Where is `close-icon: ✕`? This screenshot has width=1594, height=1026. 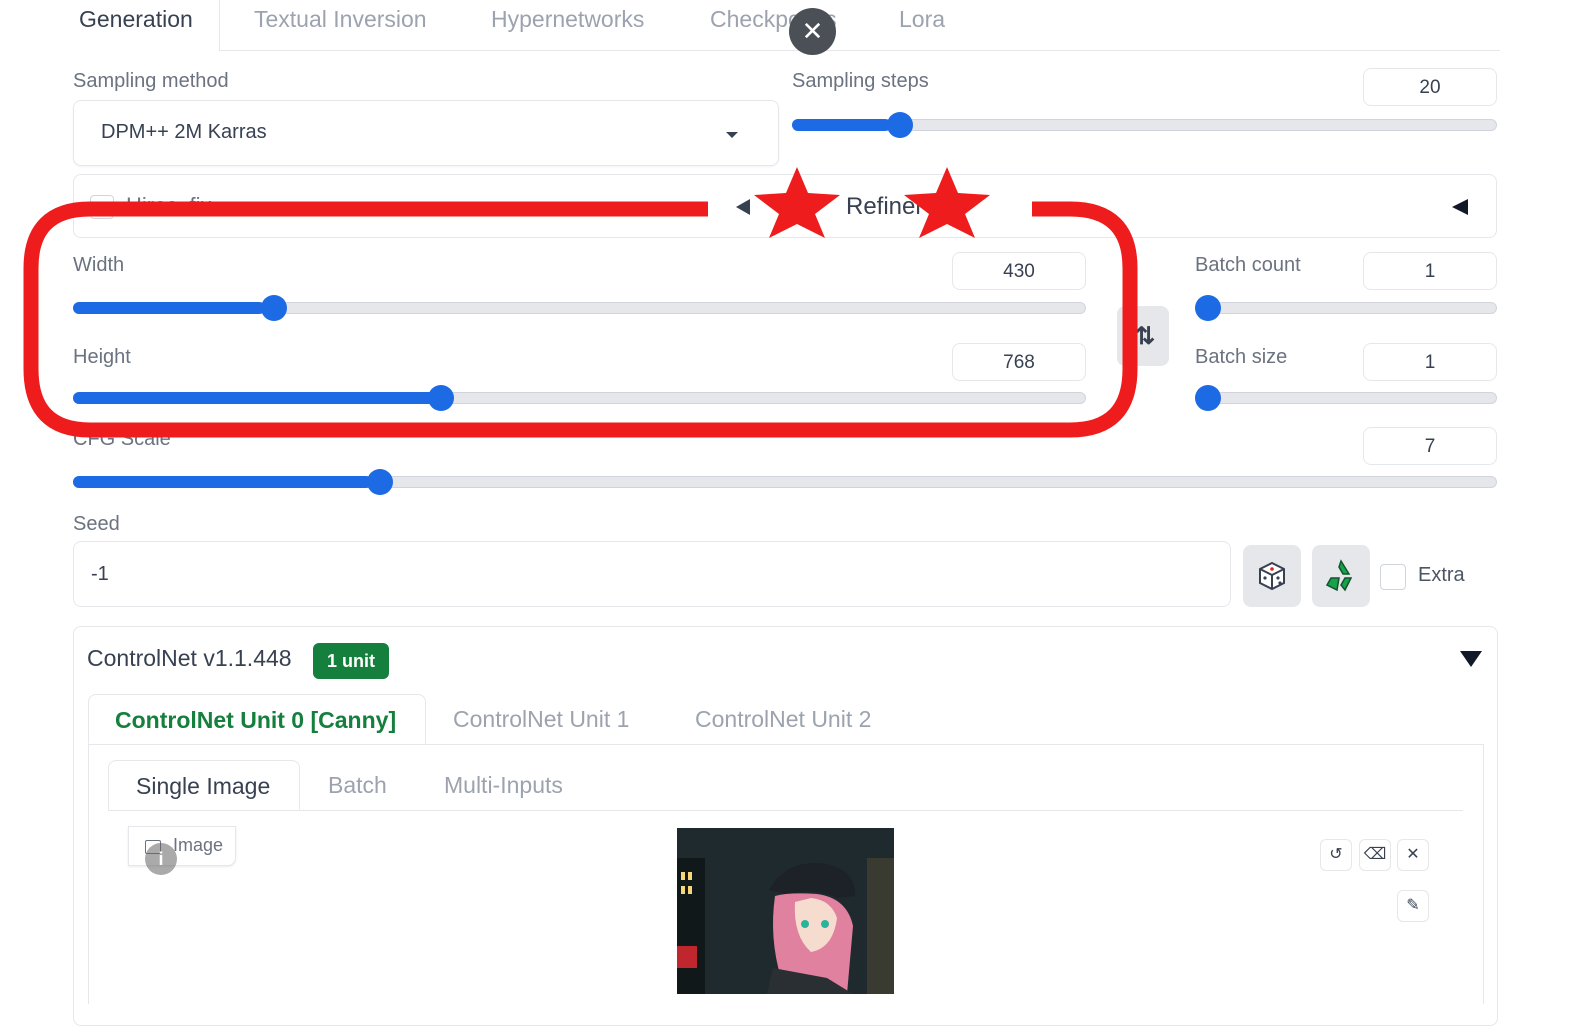 close-icon: ✕ is located at coordinates (812, 31).